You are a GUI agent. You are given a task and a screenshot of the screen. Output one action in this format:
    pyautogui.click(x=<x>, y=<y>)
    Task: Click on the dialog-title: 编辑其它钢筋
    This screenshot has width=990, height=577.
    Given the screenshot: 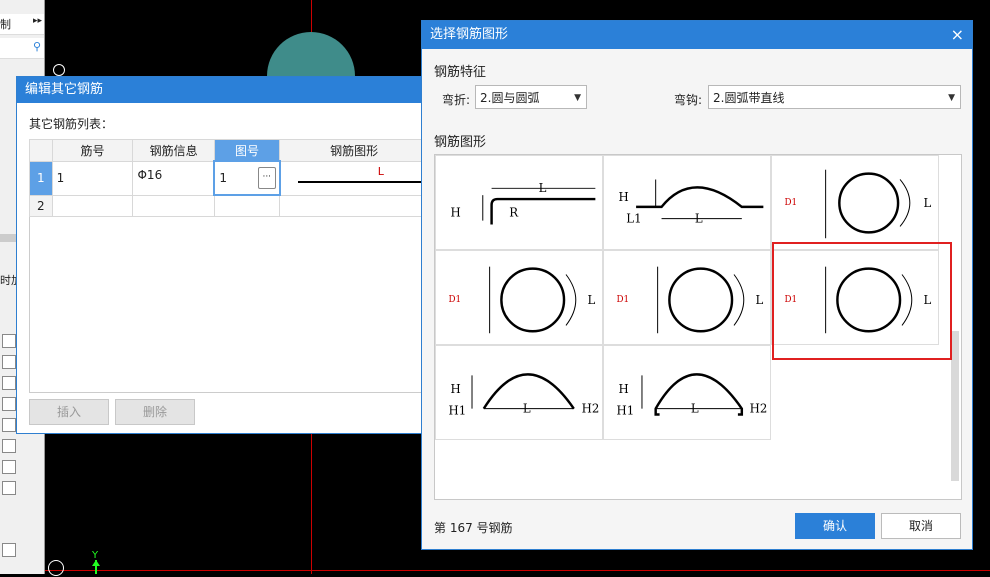 What is the action you would take?
    pyautogui.click(x=223, y=90)
    